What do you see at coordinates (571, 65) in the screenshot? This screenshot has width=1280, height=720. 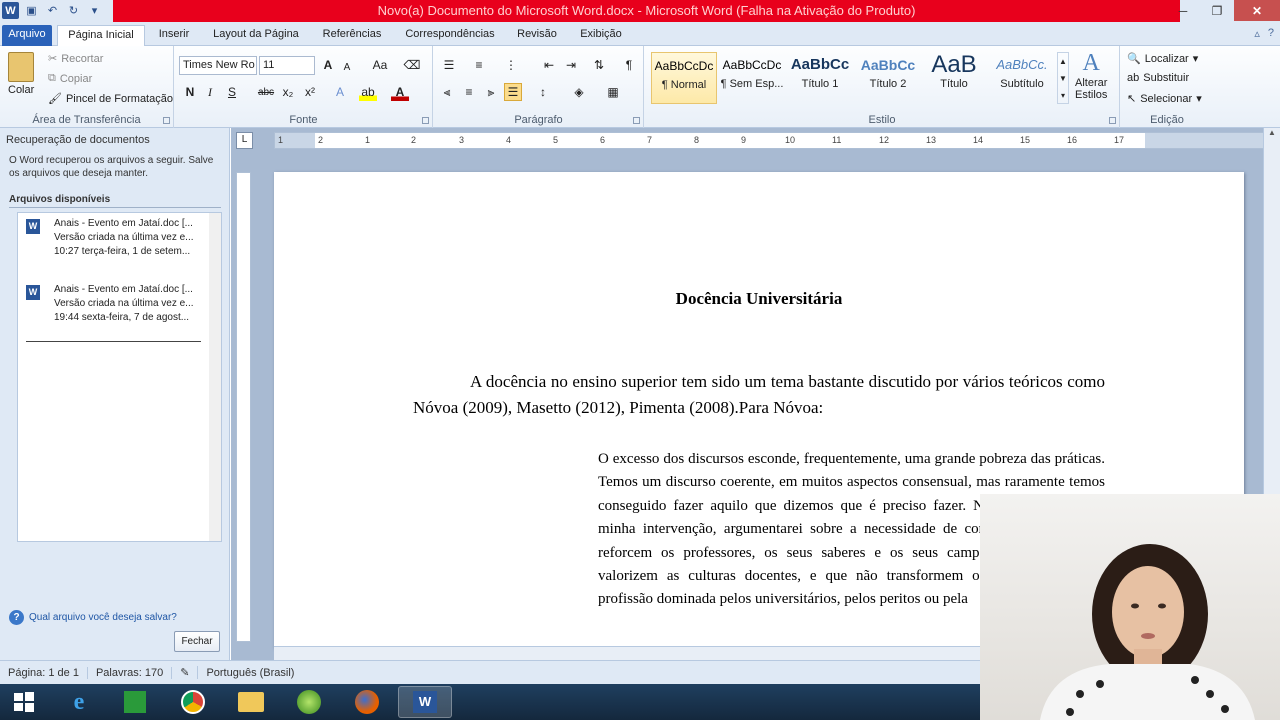 I see `increase-indent-icon: ⇥` at bounding box center [571, 65].